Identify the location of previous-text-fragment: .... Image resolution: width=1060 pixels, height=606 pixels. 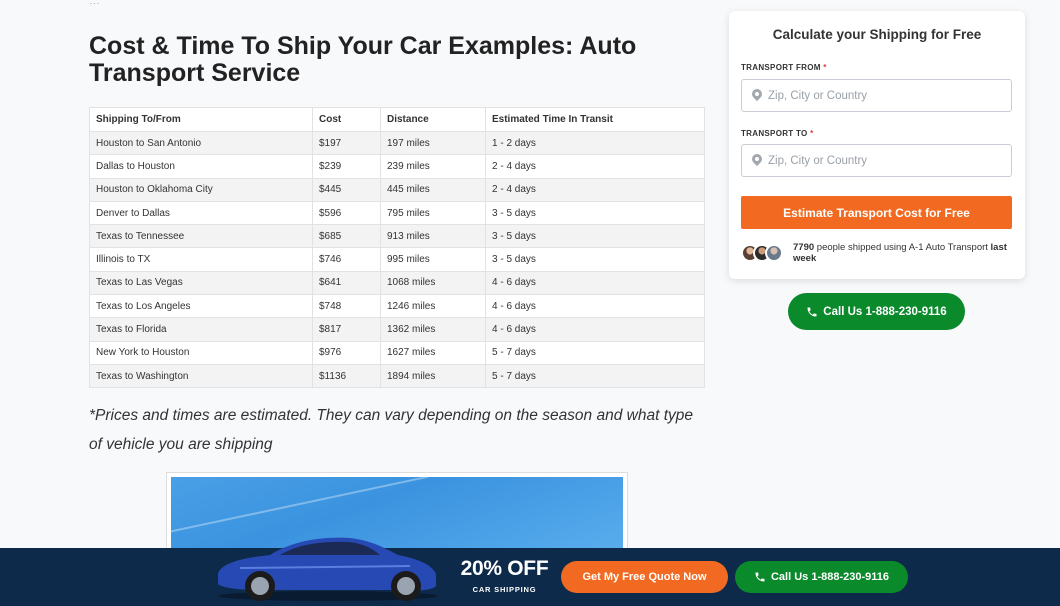
(189, 2).